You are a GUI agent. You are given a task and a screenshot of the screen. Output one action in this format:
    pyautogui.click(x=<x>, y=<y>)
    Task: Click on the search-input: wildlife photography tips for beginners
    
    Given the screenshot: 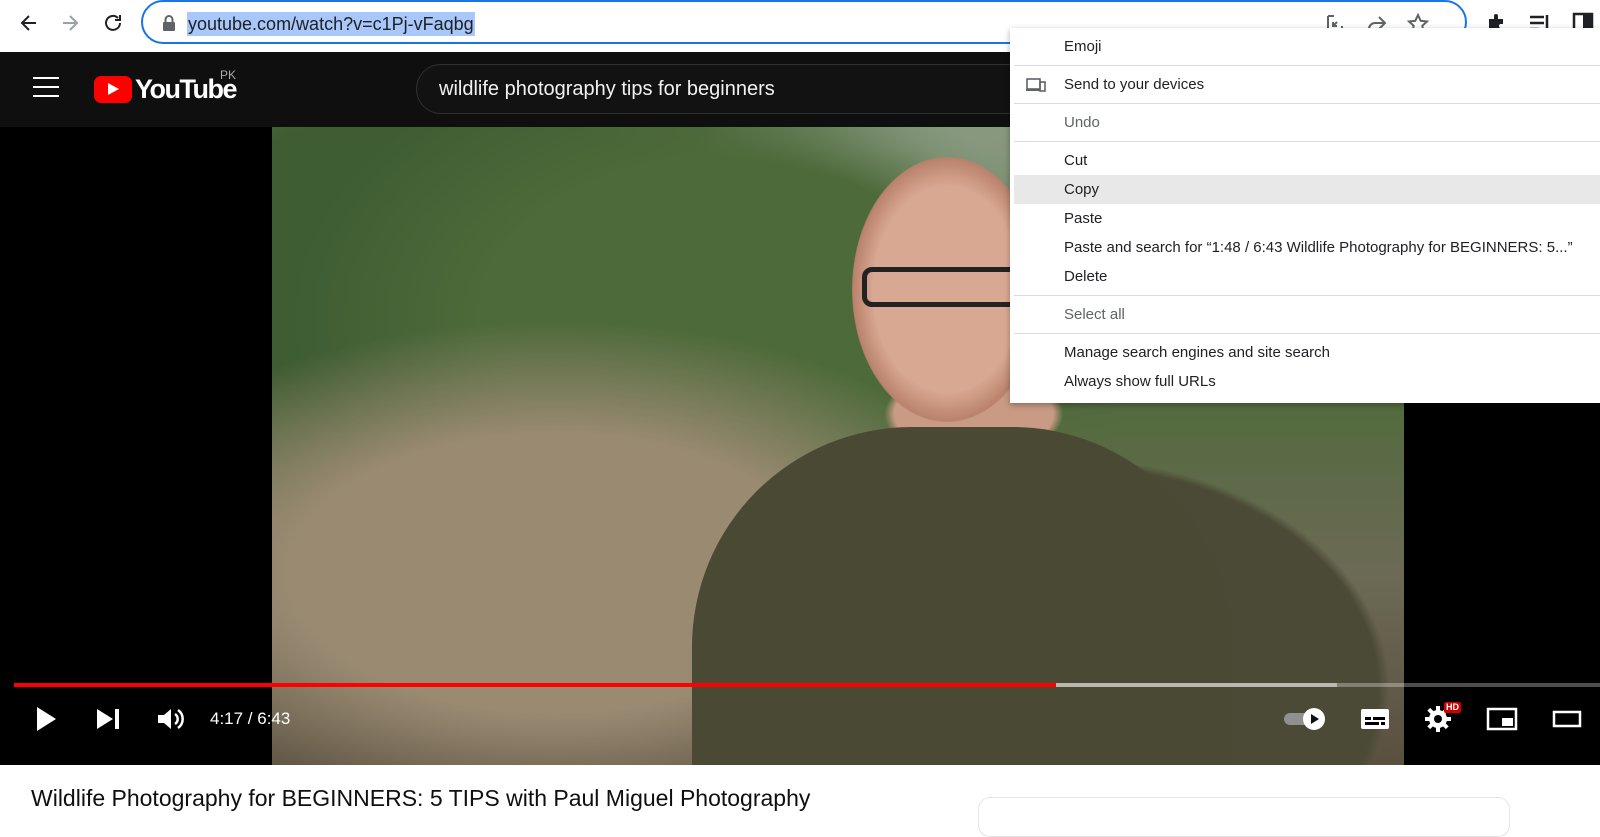 What is the action you would take?
    pyautogui.click(x=716, y=89)
    